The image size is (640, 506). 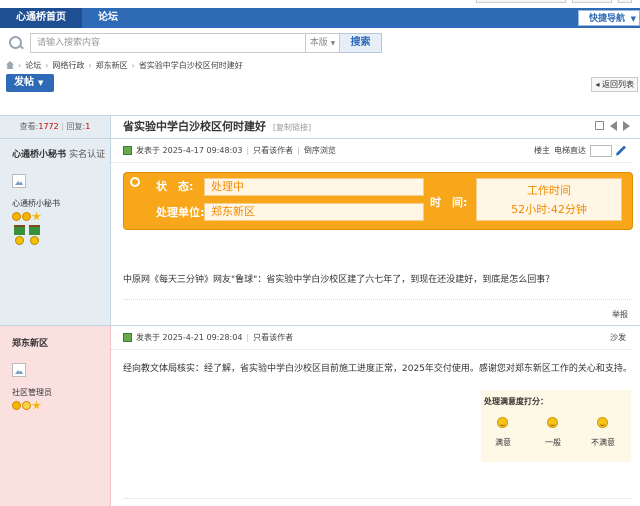 What do you see at coordinates (48, 126) in the screenshot?
I see `views-count: 1772` at bounding box center [48, 126].